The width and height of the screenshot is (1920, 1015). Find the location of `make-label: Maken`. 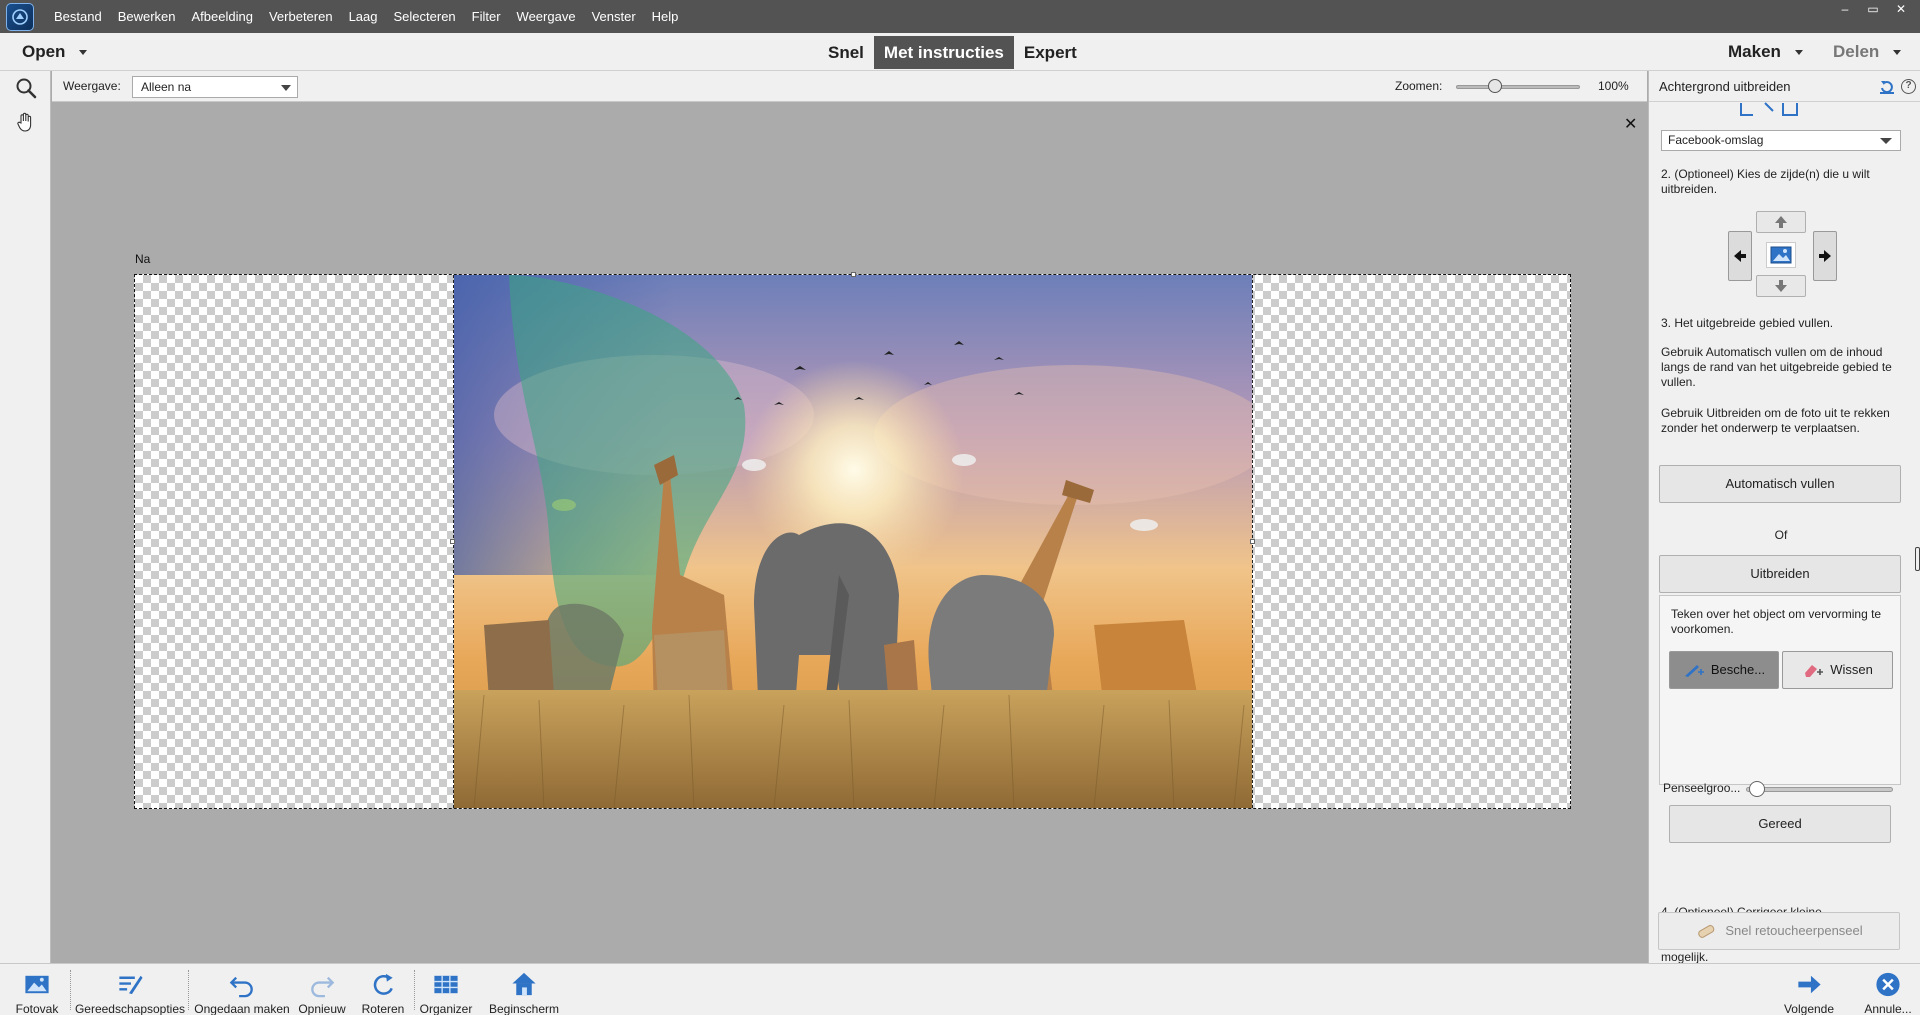

make-label: Maken is located at coordinates (1754, 51).